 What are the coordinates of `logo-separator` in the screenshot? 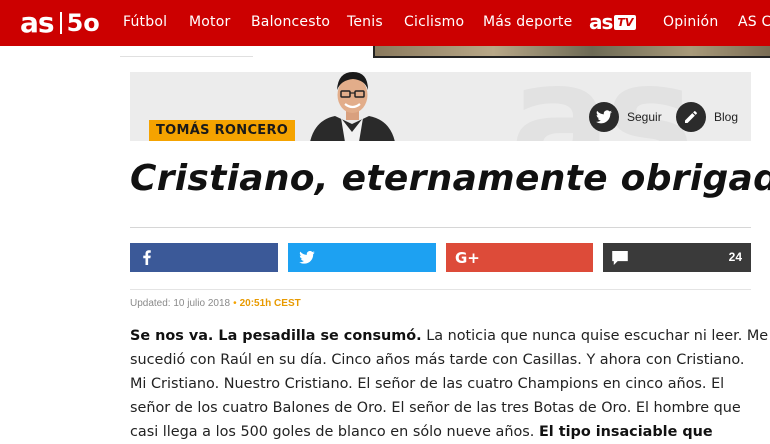 It's located at (60, 23).